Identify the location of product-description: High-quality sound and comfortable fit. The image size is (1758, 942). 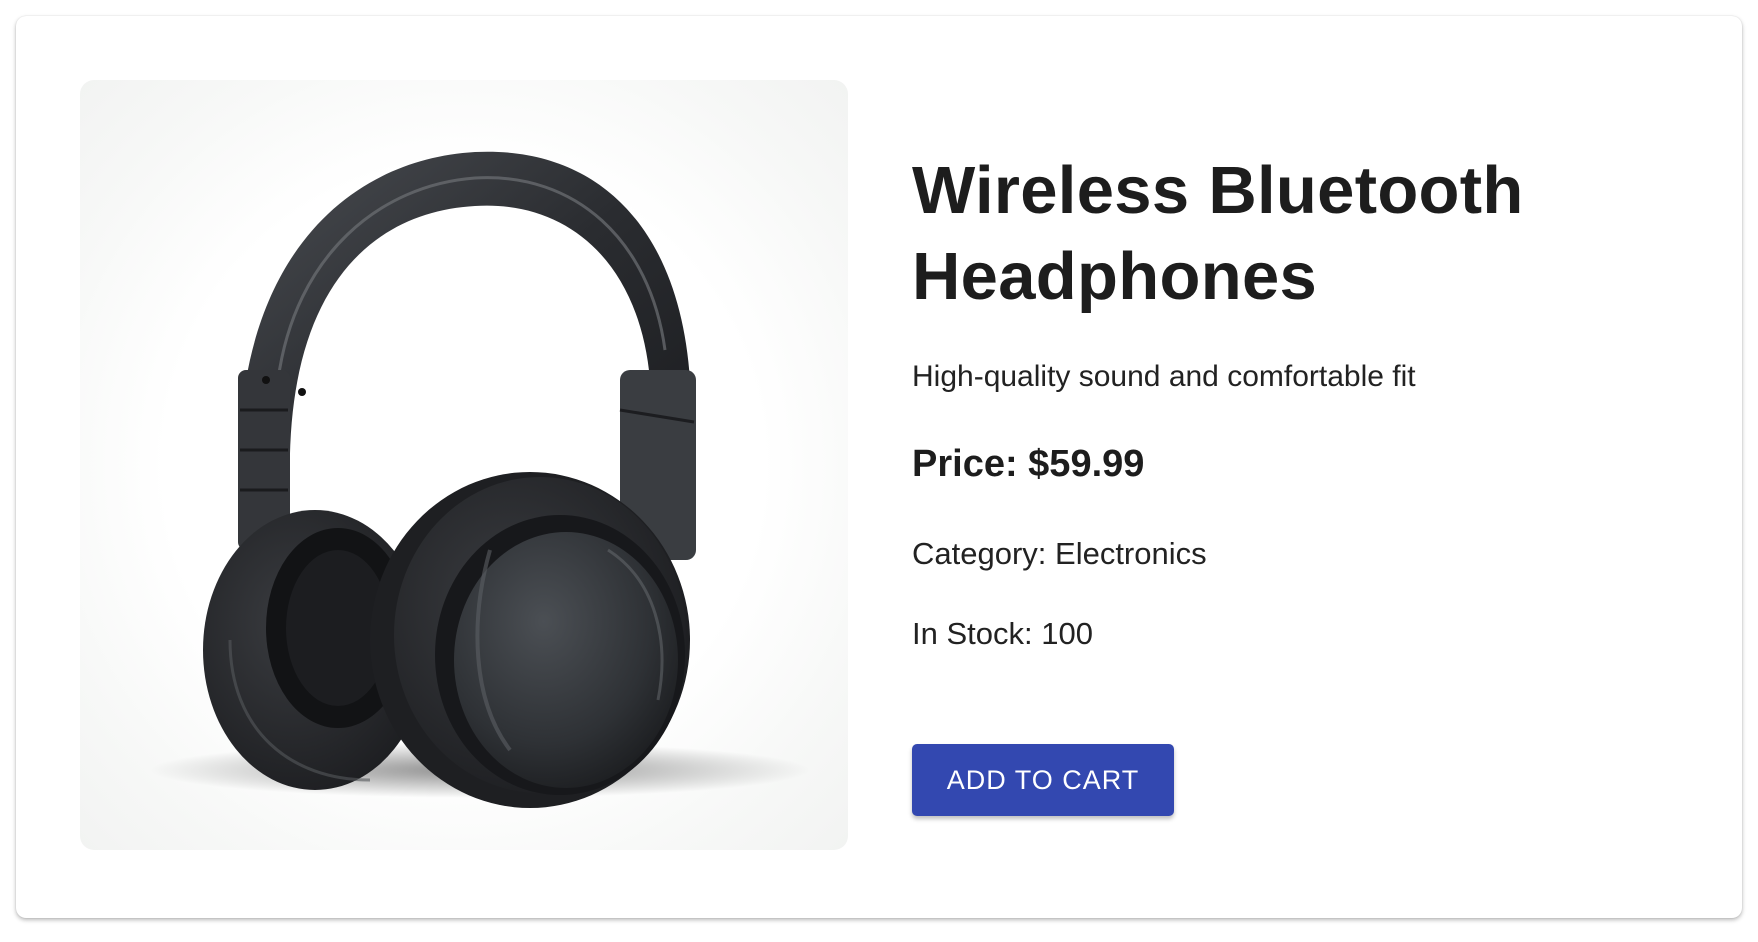
(1164, 376).